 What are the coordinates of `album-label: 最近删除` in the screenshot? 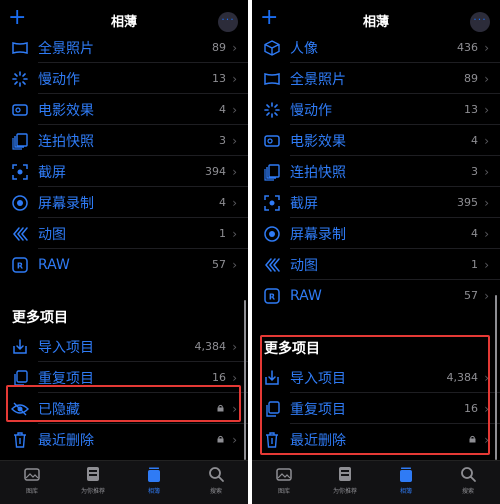 It's located at (66, 440).